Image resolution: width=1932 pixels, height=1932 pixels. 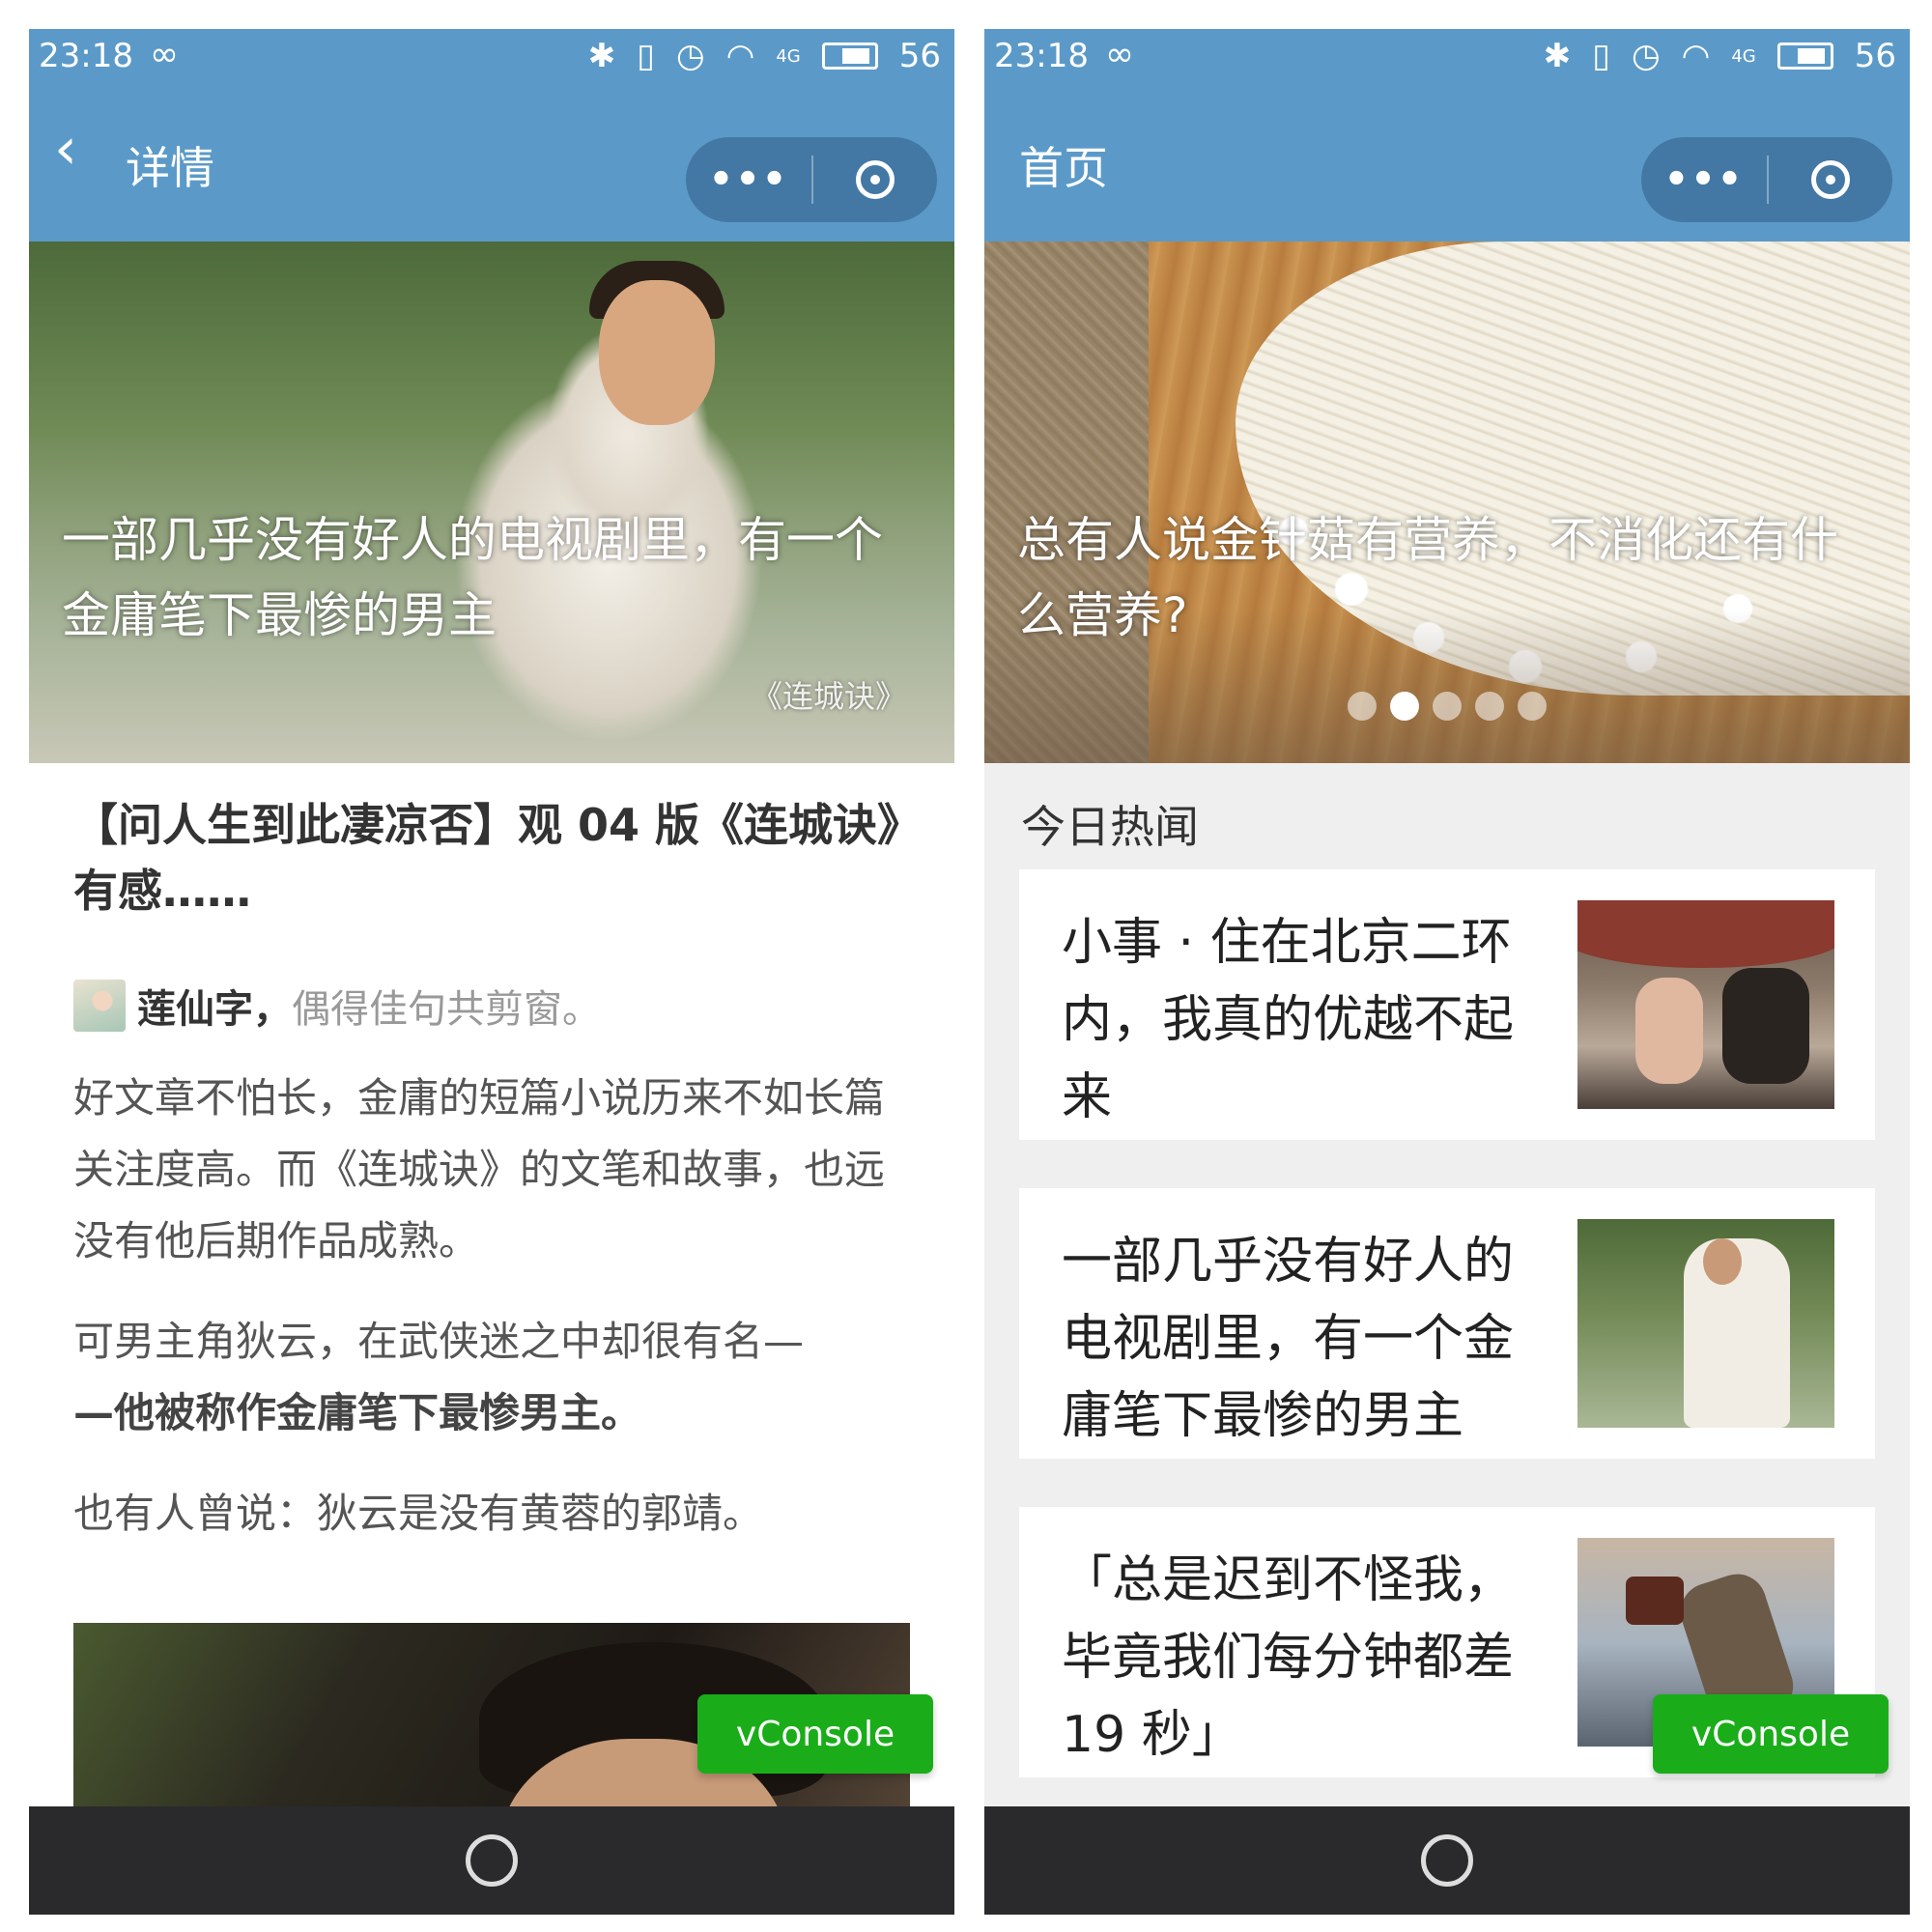 I want to click on author-line: 莲仙字， 偶得佳句共剪窗。, so click(x=488, y=1006).